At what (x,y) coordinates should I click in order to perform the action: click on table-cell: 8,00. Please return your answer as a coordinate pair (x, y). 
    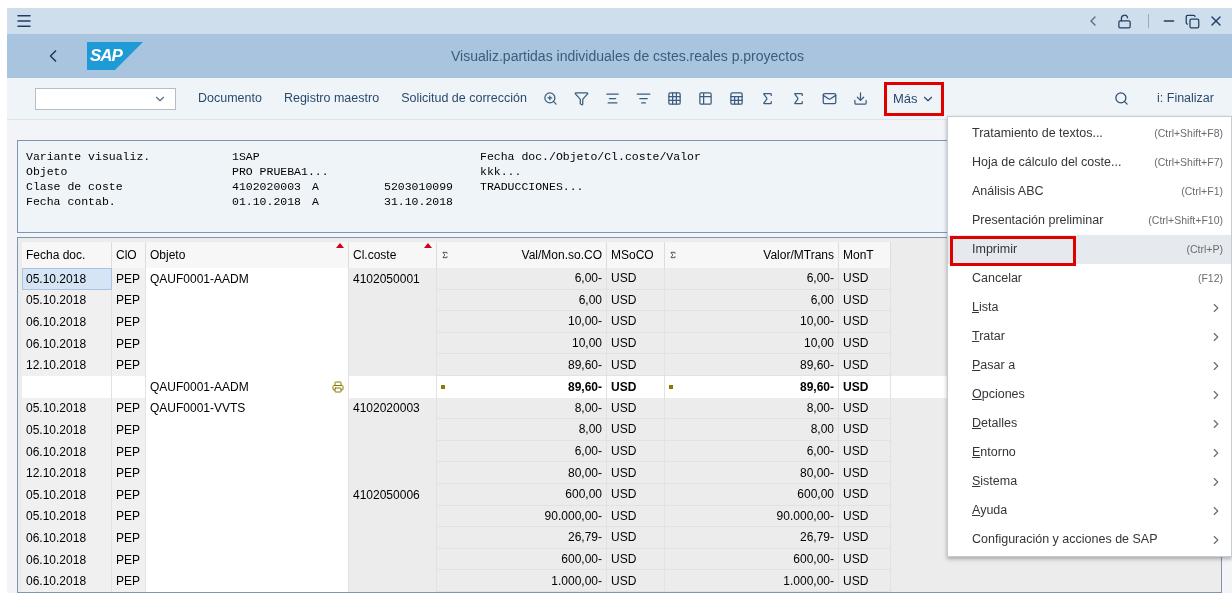
    Looking at the image, I should click on (752, 430).